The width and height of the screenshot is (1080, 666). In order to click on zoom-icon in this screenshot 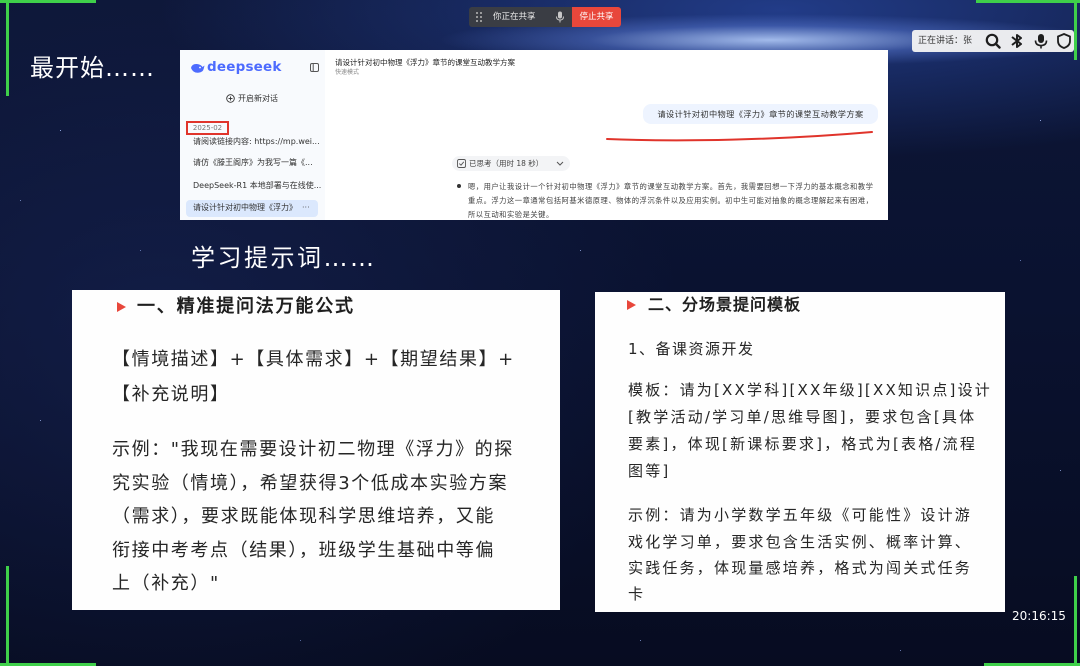, I will do `click(993, 41)`.